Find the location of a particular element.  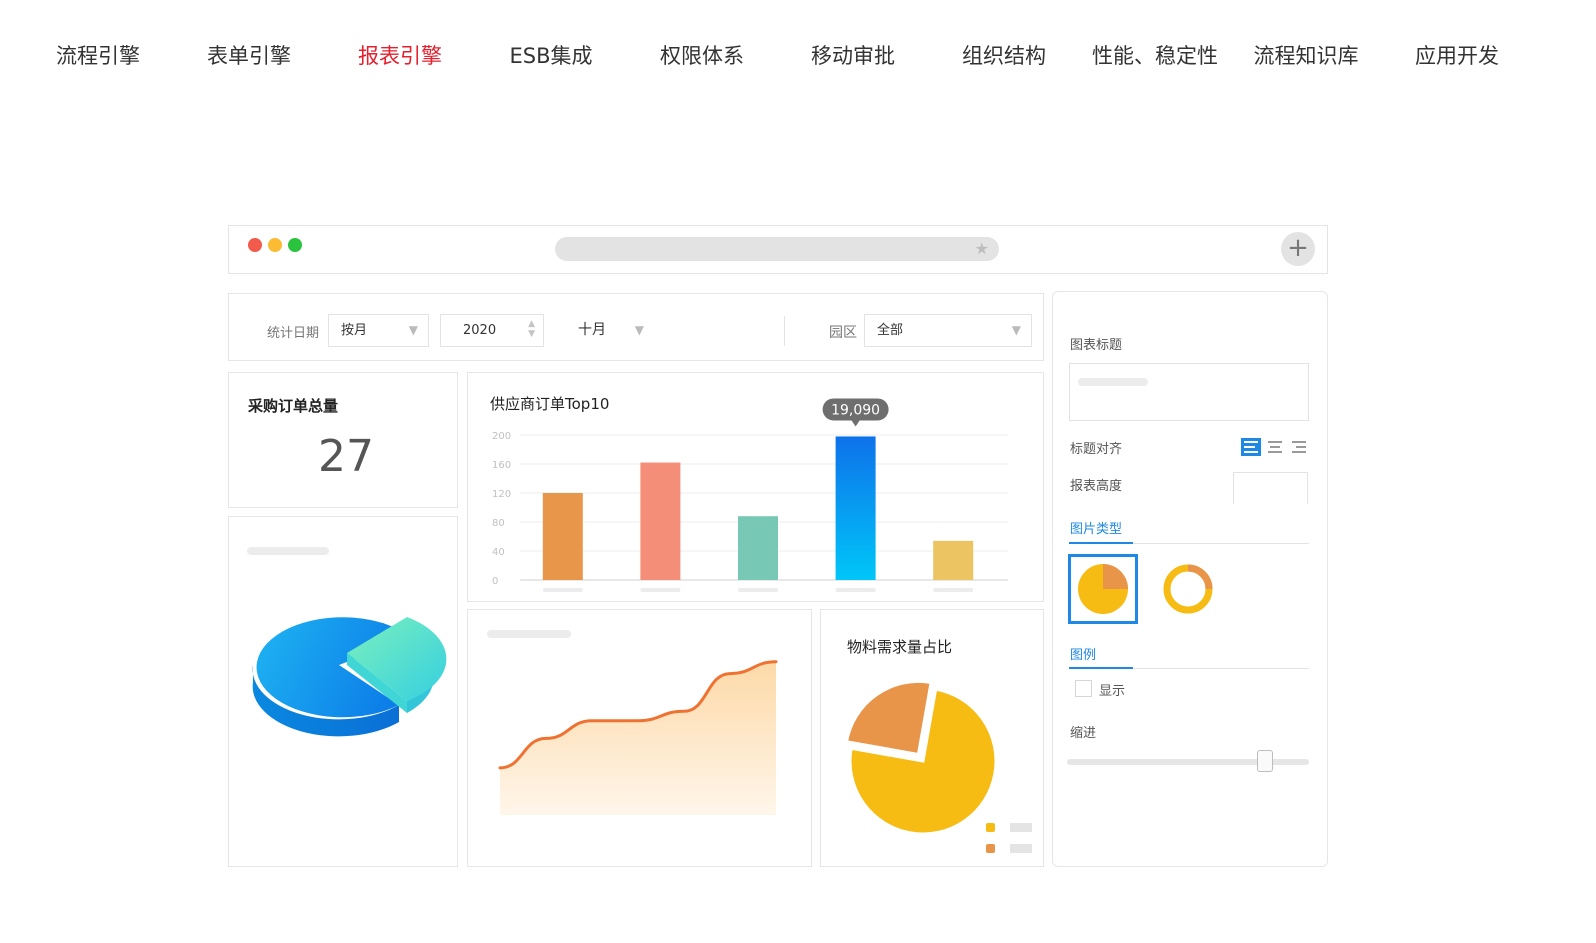

show-legend-checkbox is located at coordinates (1083, 688).